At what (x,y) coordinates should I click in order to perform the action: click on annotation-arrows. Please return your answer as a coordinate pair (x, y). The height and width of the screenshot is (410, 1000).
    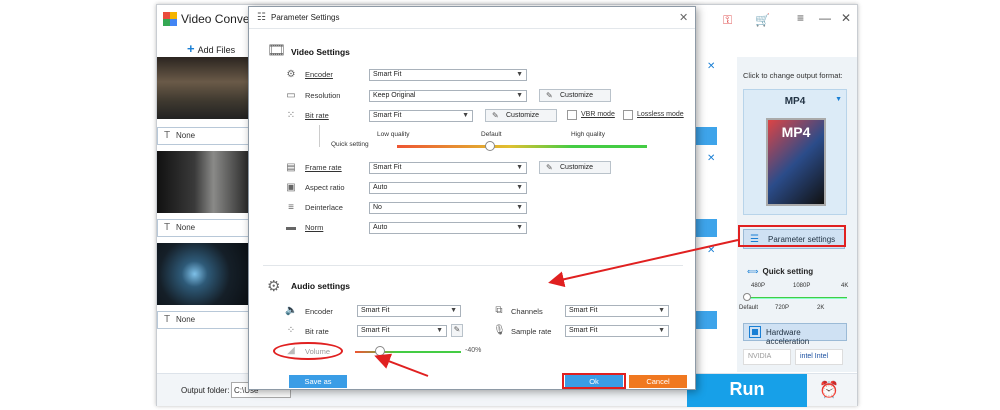
    Looking at the image, I should click on (556, 308).